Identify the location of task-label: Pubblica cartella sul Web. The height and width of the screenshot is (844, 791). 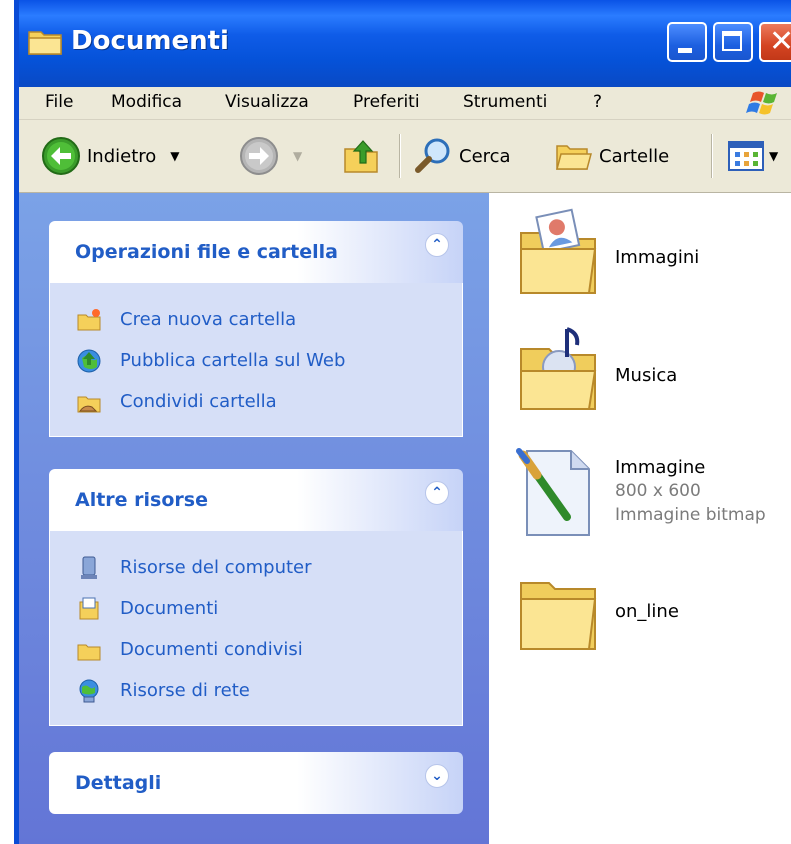
(233, 360).